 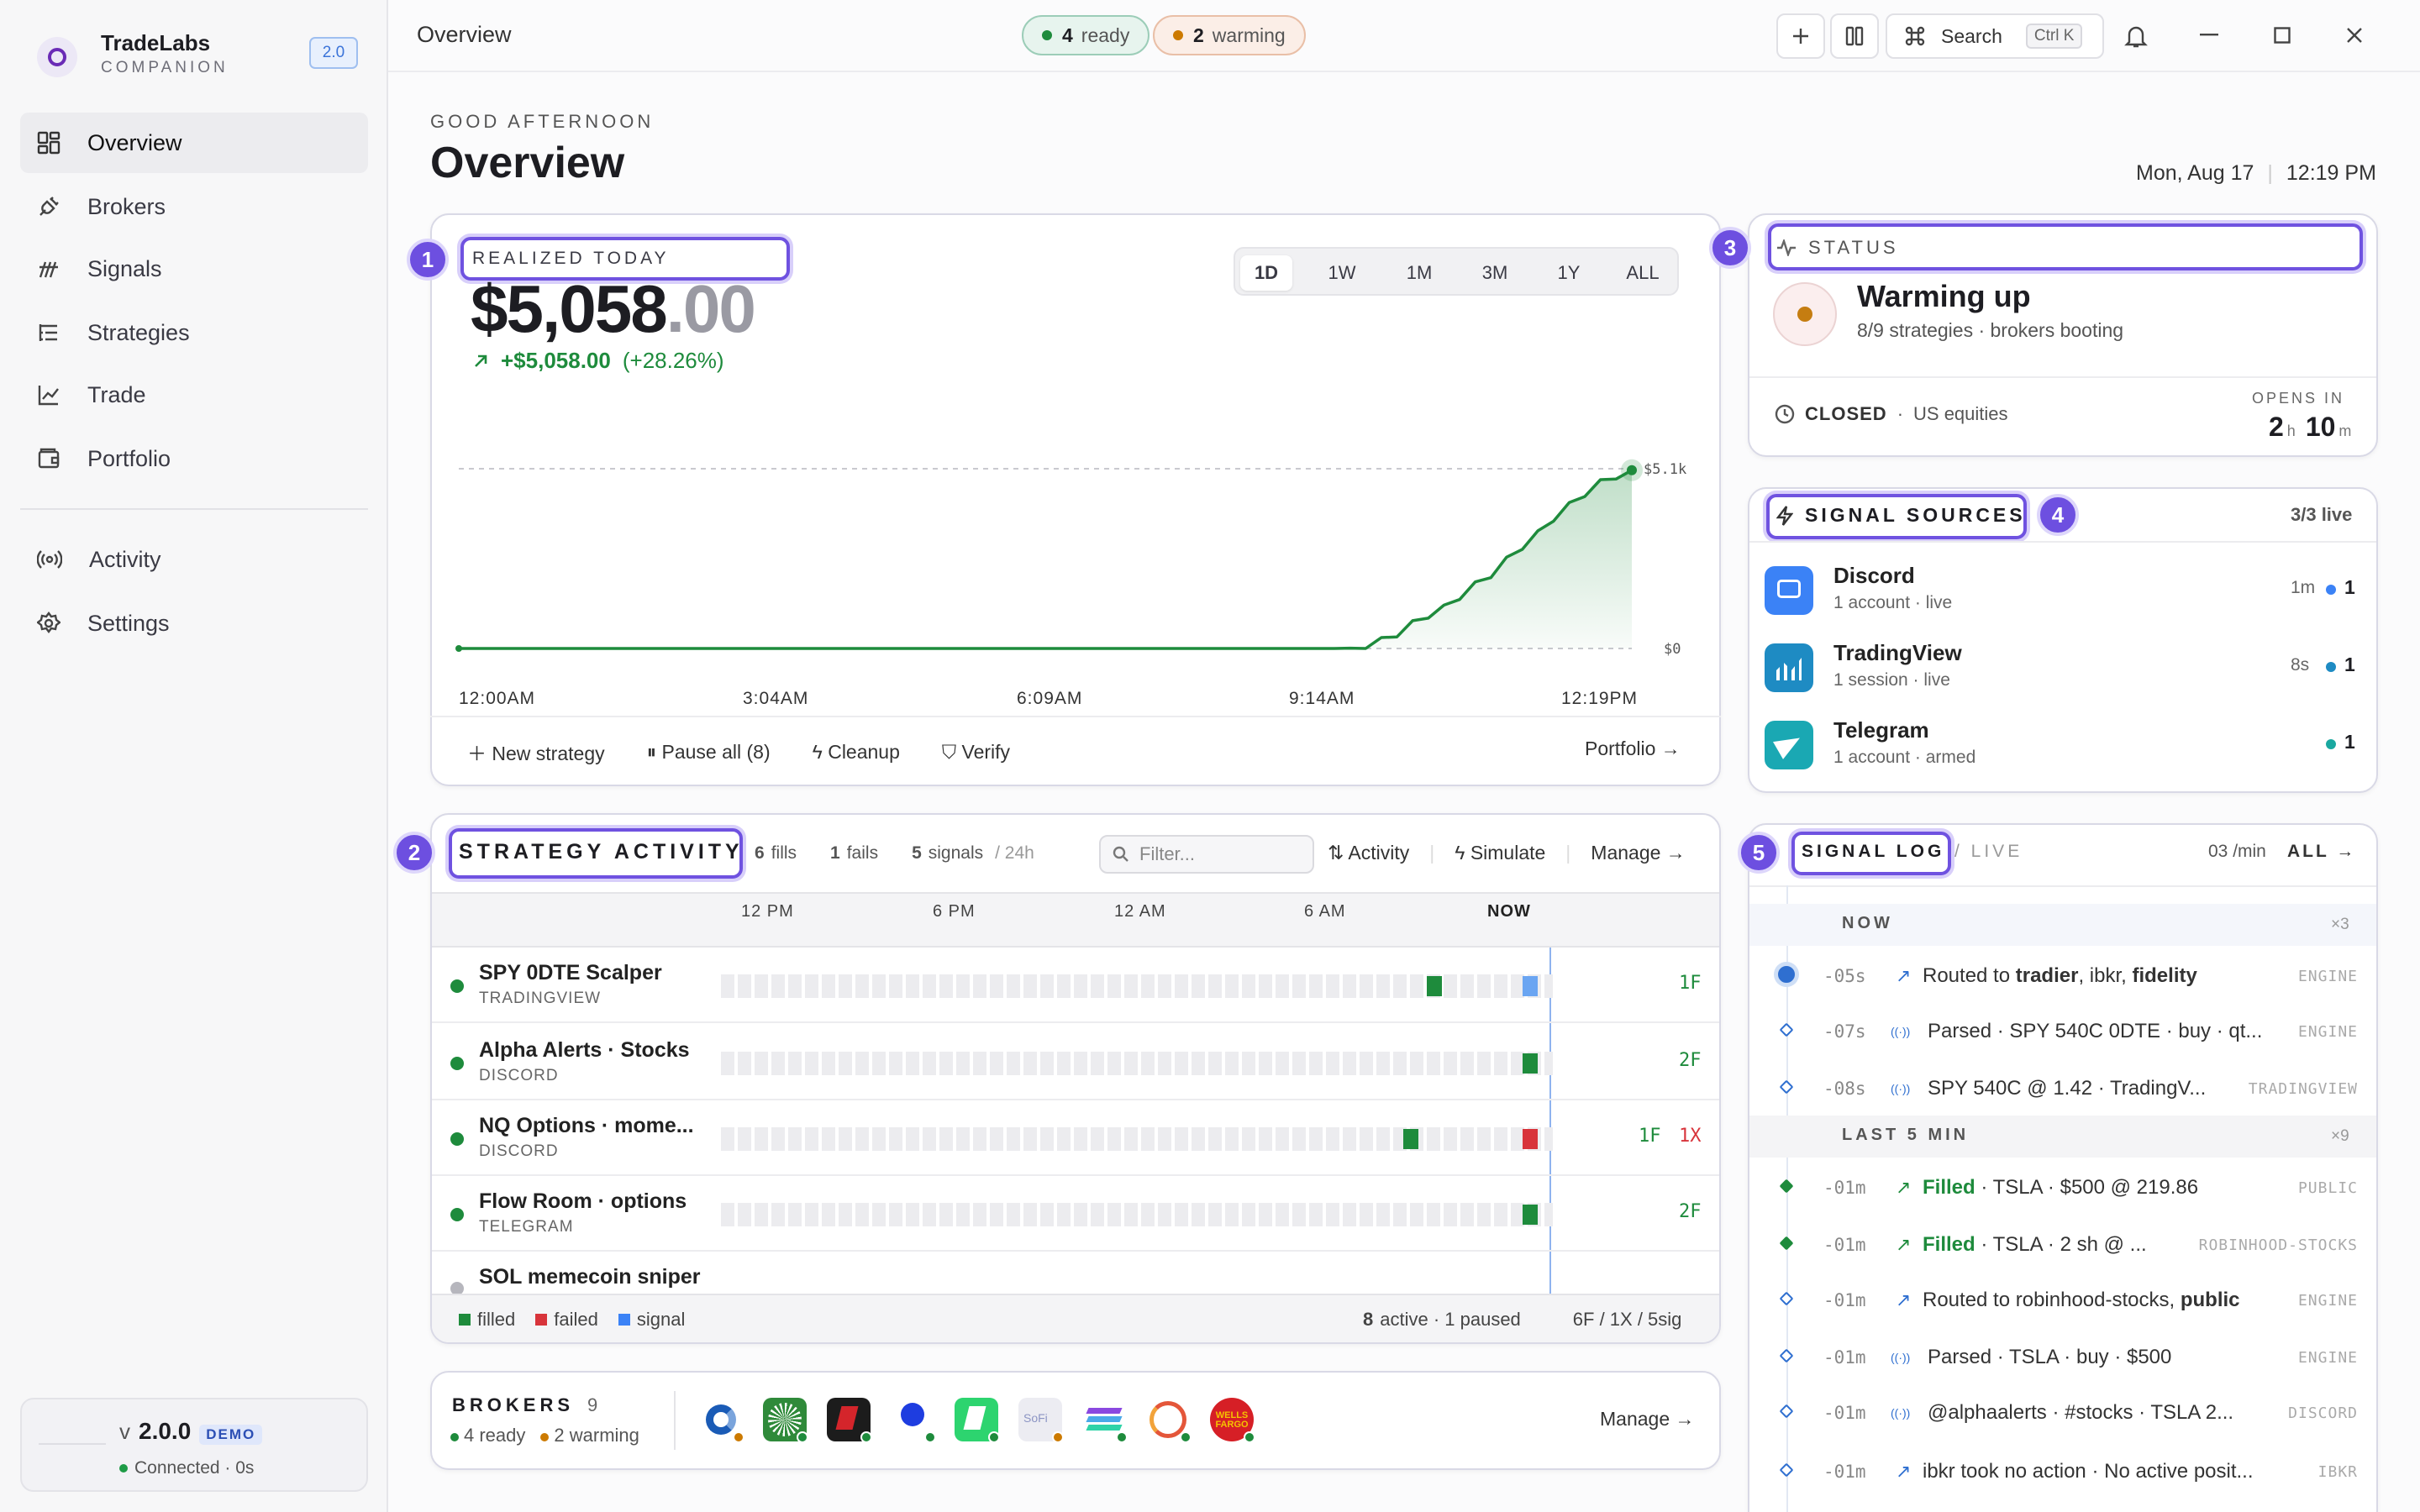 What do you see at coordinates (721, 1420) in the screenshot?
I see `broker-icon-chase` at bounding box center [721, 1420].